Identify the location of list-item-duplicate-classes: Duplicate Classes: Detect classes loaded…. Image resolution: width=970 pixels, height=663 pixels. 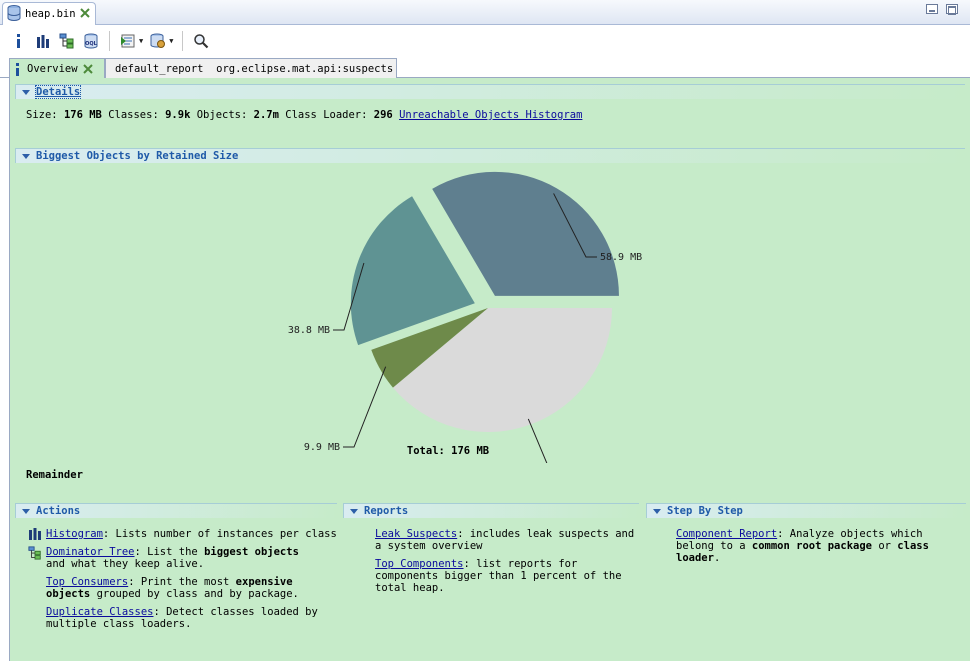
(196, 618).